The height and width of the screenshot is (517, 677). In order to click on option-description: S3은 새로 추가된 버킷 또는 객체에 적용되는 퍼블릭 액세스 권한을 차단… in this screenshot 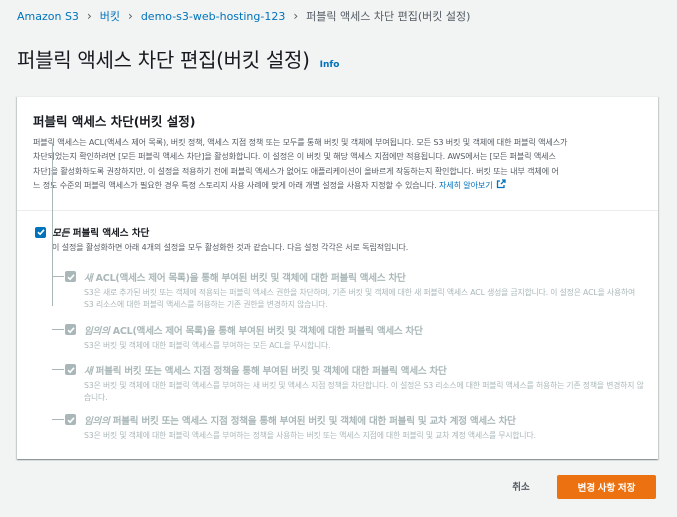, I will do `click(360, 298)`.